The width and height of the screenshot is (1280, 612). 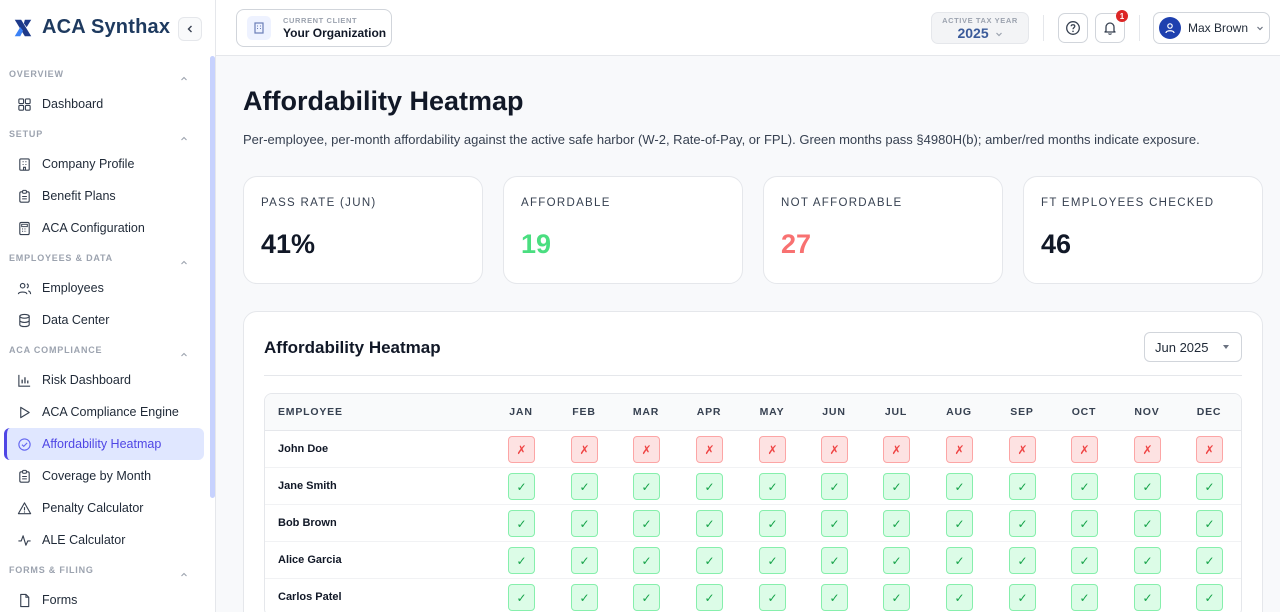 I want to click on sidebar-item-benefit-plans: Benefit Plans, so click(x=104, y=196).